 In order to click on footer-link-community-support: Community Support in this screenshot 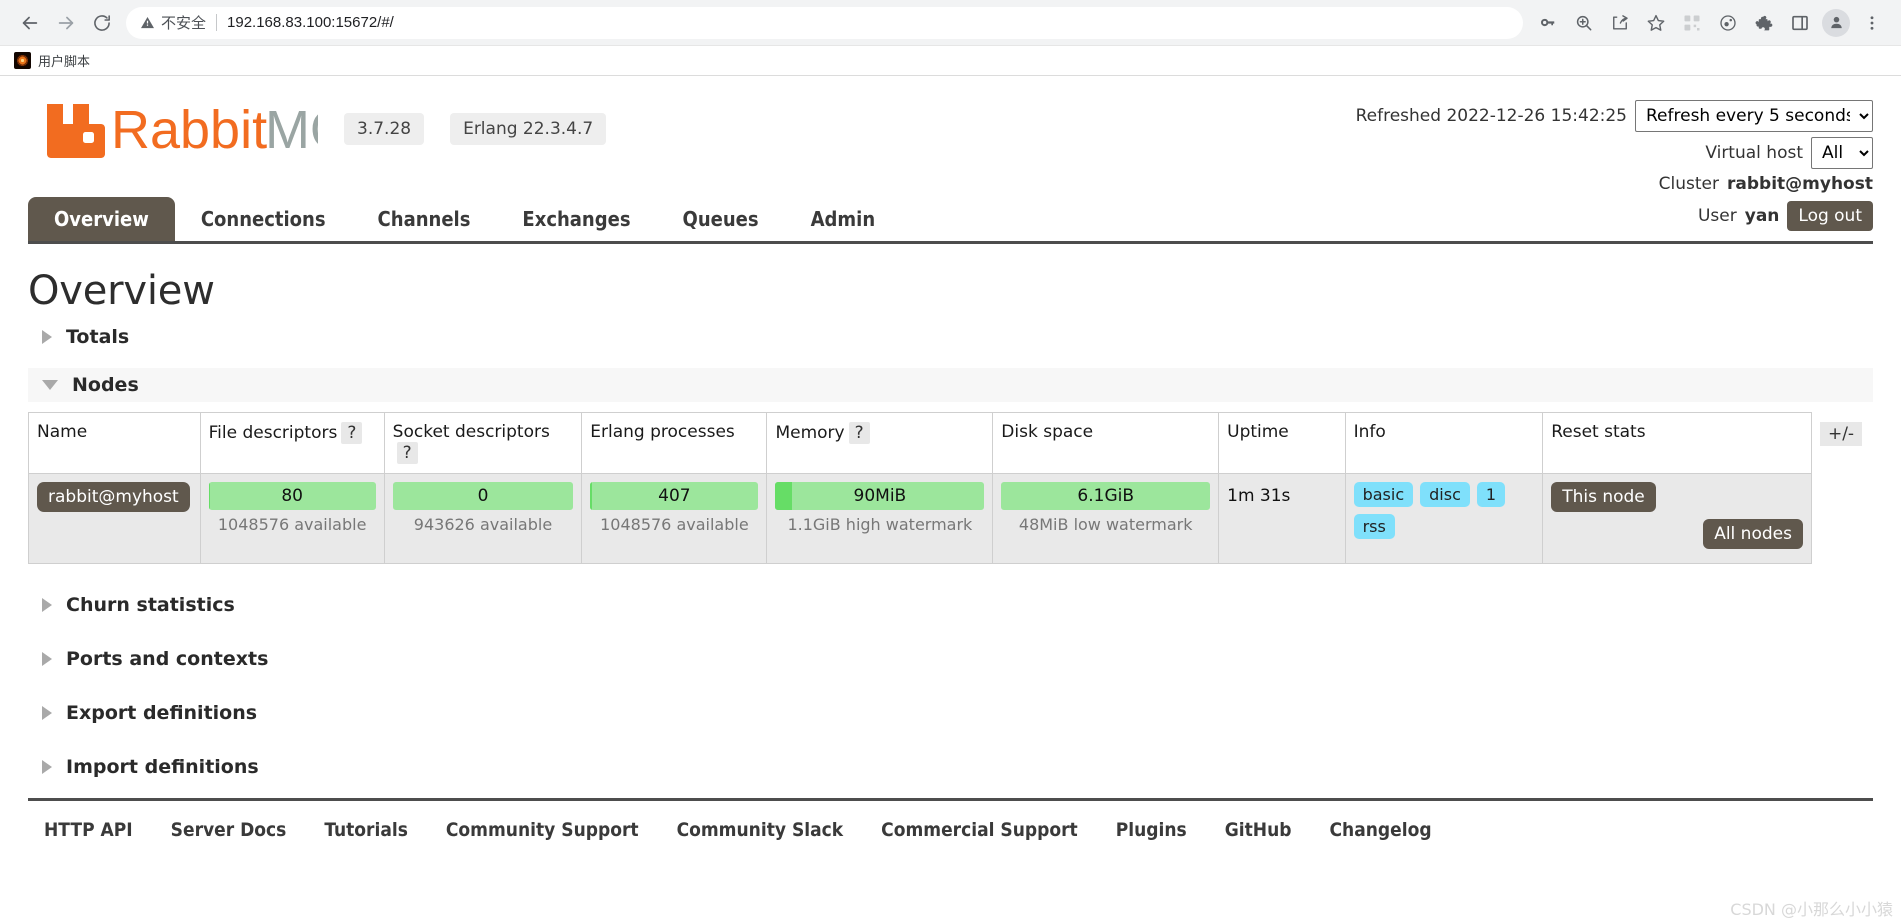, I will do `click(542, 830)`.